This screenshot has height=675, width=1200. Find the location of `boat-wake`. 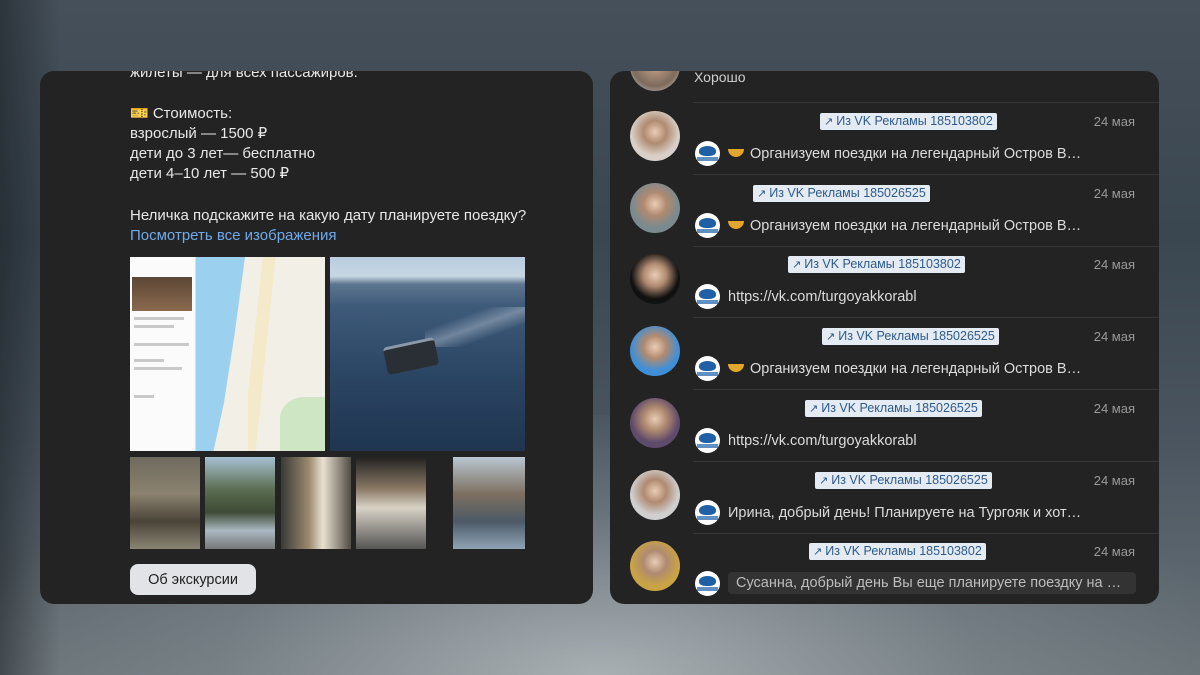

boat-wake is located at coordinates (475, 327).